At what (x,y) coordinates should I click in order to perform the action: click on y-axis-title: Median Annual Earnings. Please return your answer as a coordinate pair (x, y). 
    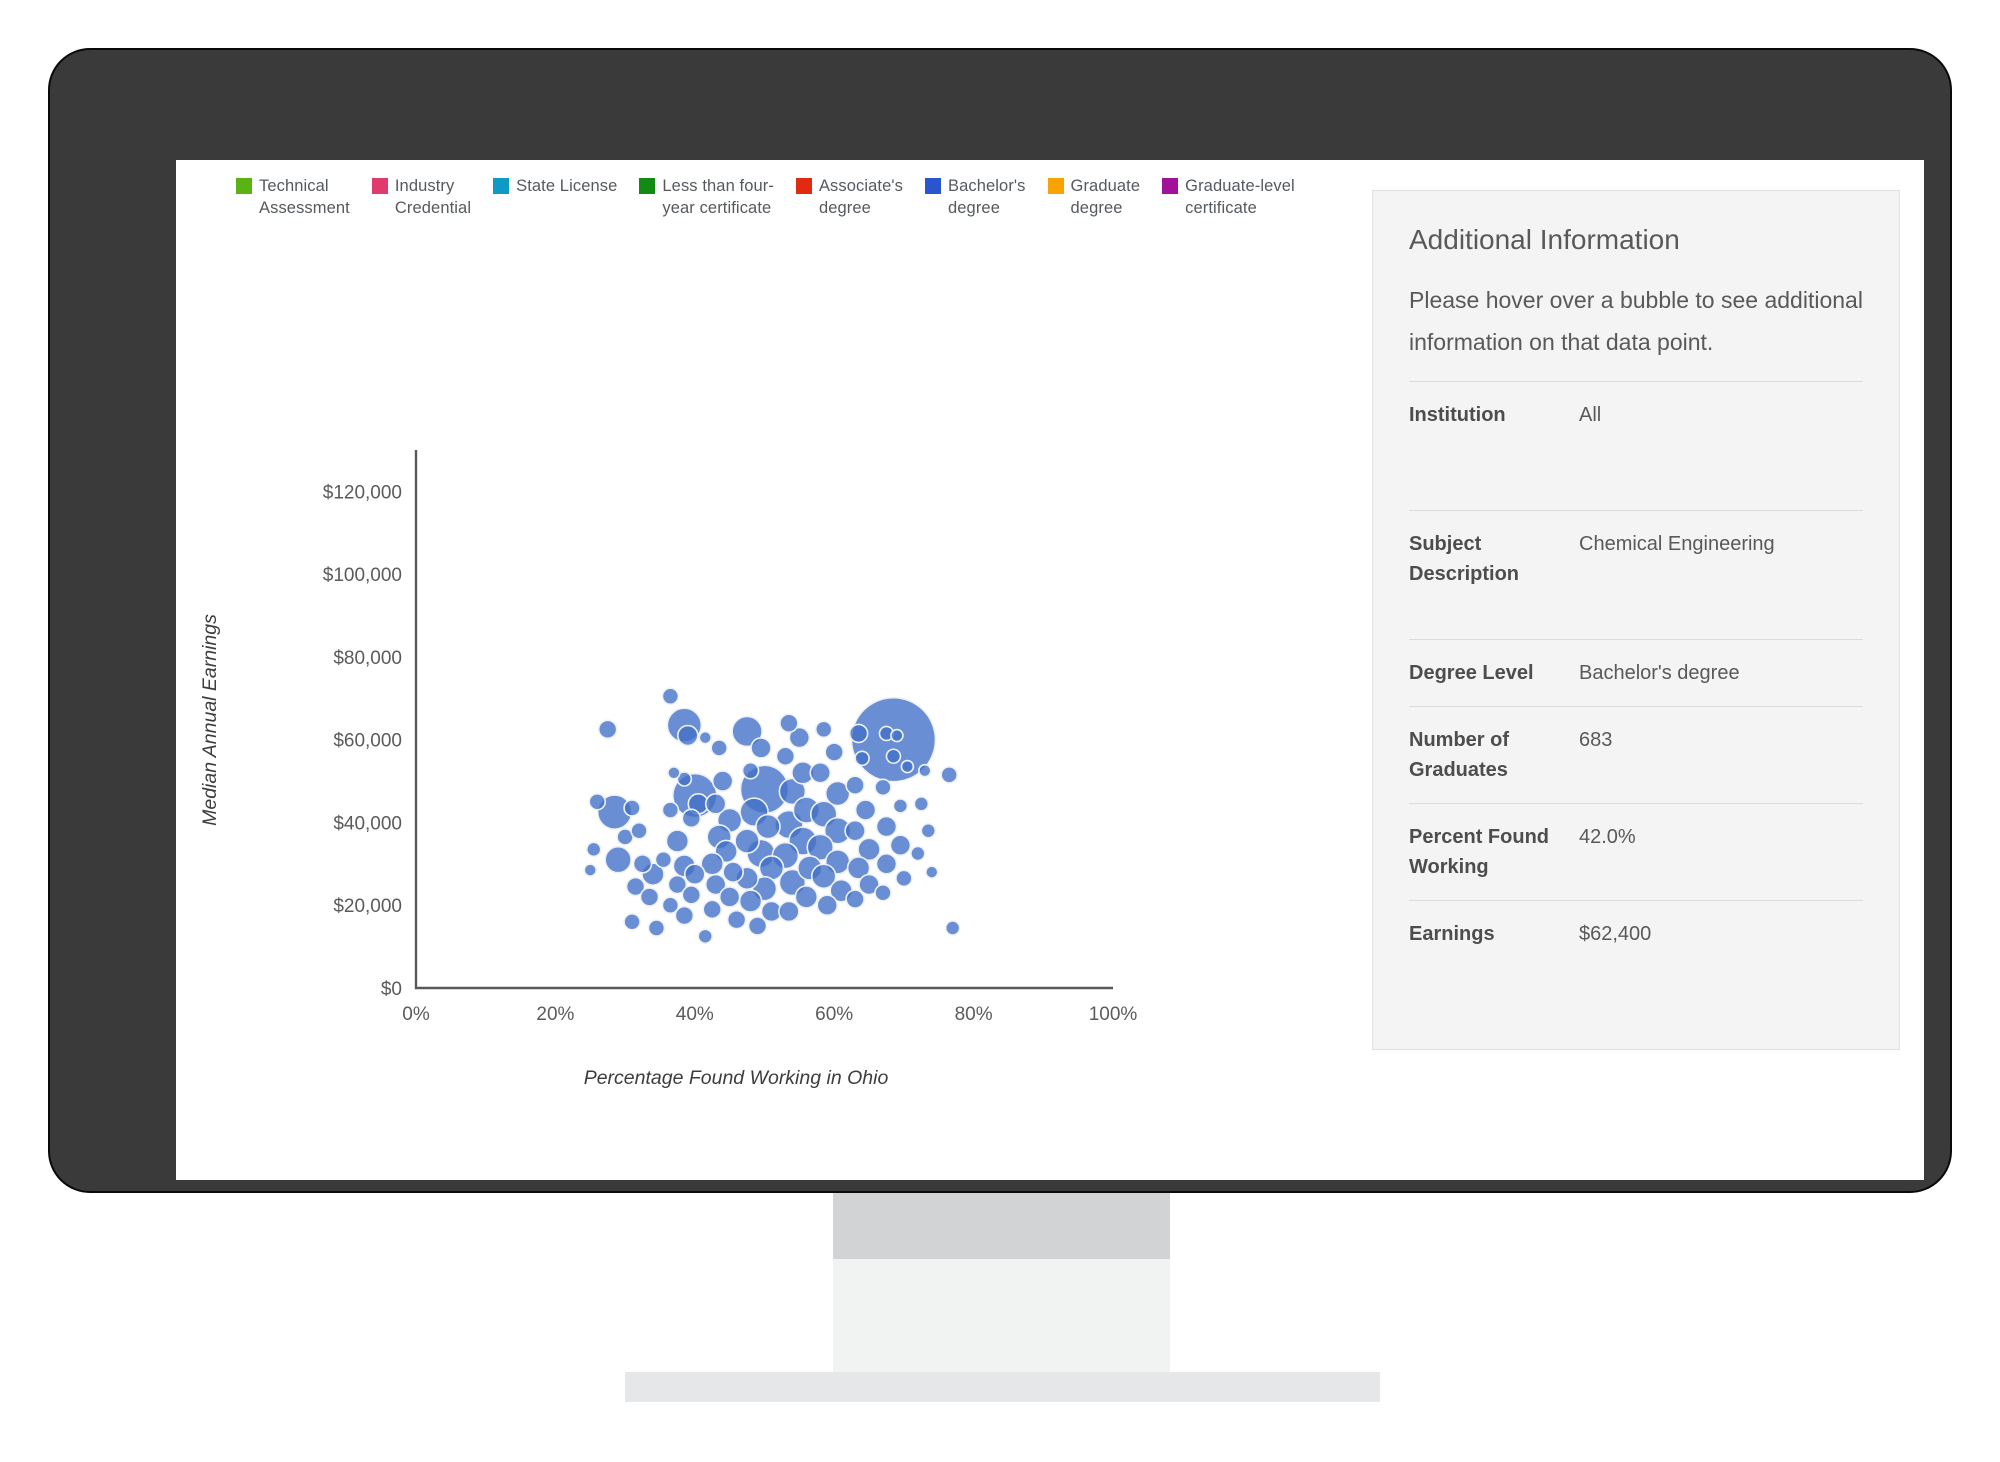
    Looking at the image, I should click on (210, 720).